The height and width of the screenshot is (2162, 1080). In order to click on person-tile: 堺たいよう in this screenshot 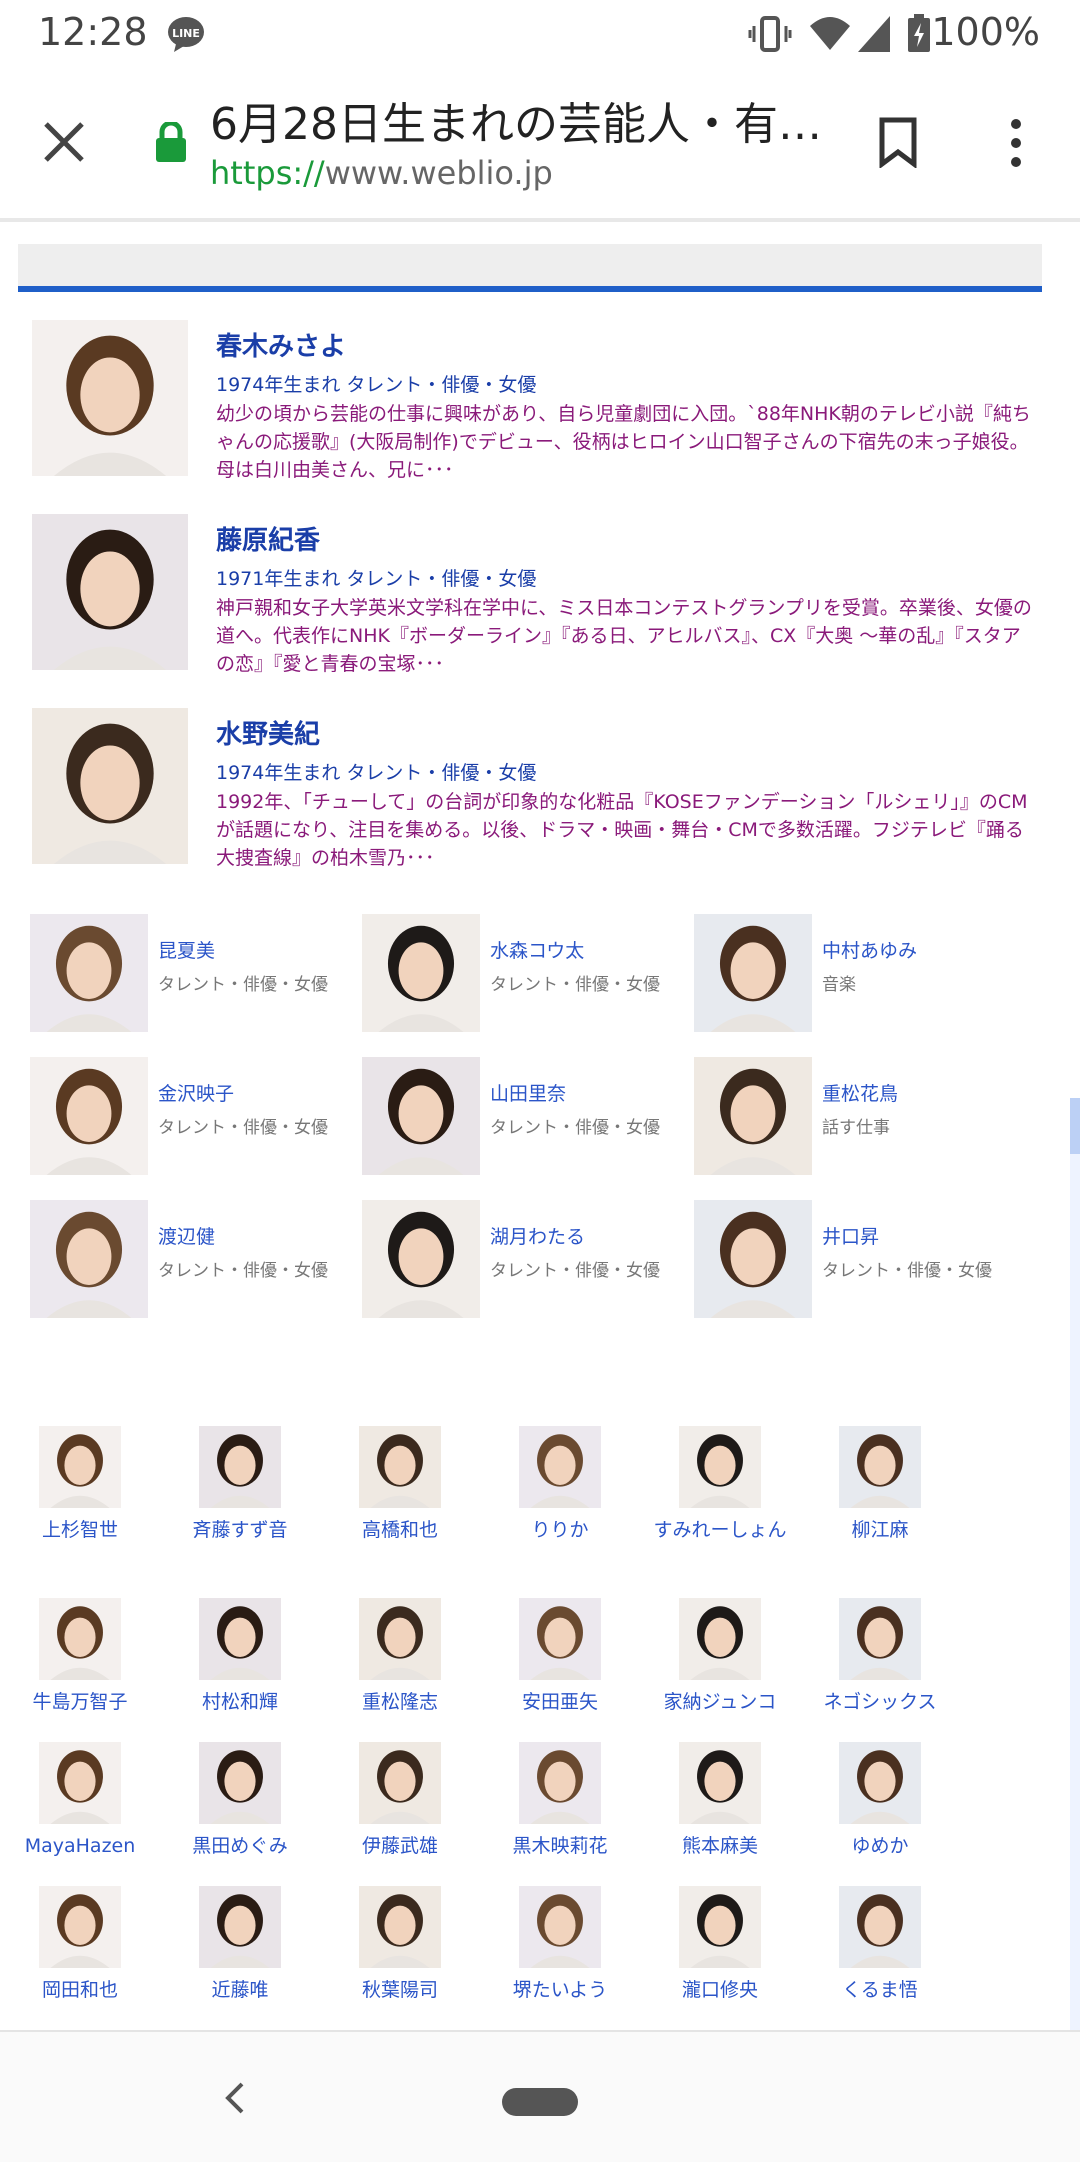, I will do `click(560, 1961)`.